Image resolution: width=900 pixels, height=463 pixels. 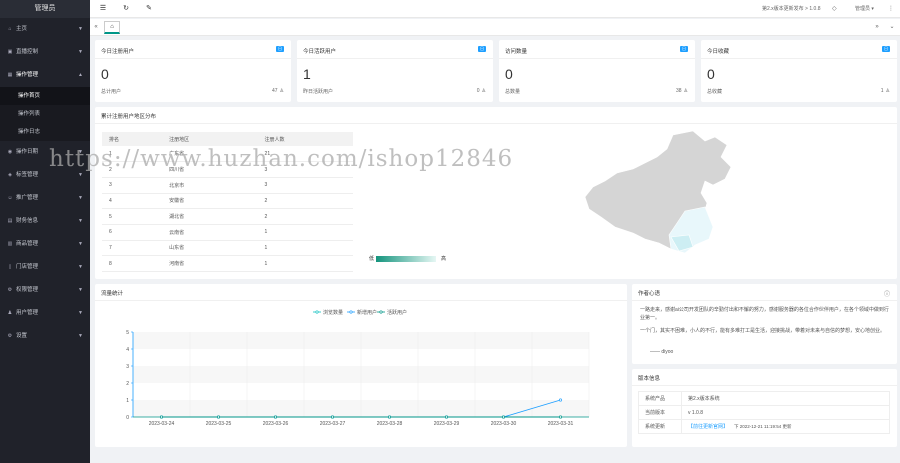 I want to click on home-icon: ⌂, so click(x=10, y=29).